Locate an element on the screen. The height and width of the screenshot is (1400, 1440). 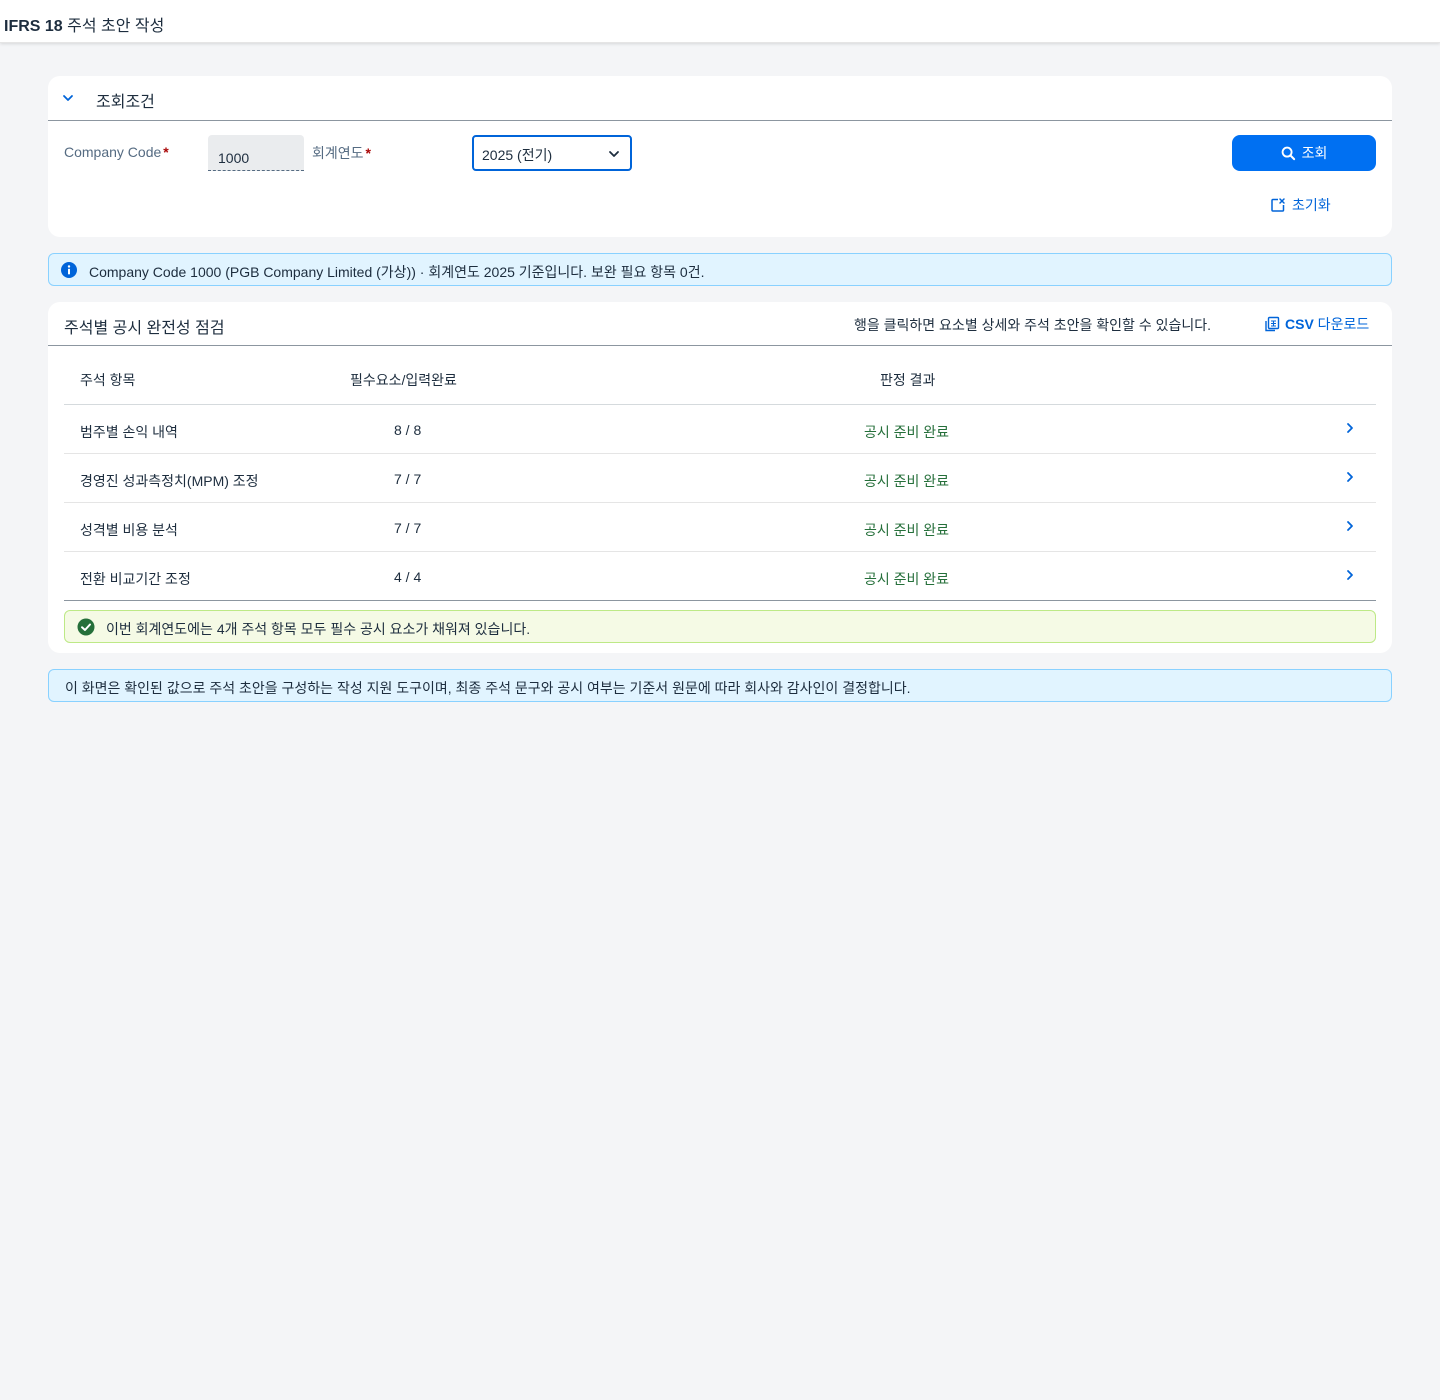
filter-panel-title: 조회조건 is located at coordinates (125, 102).